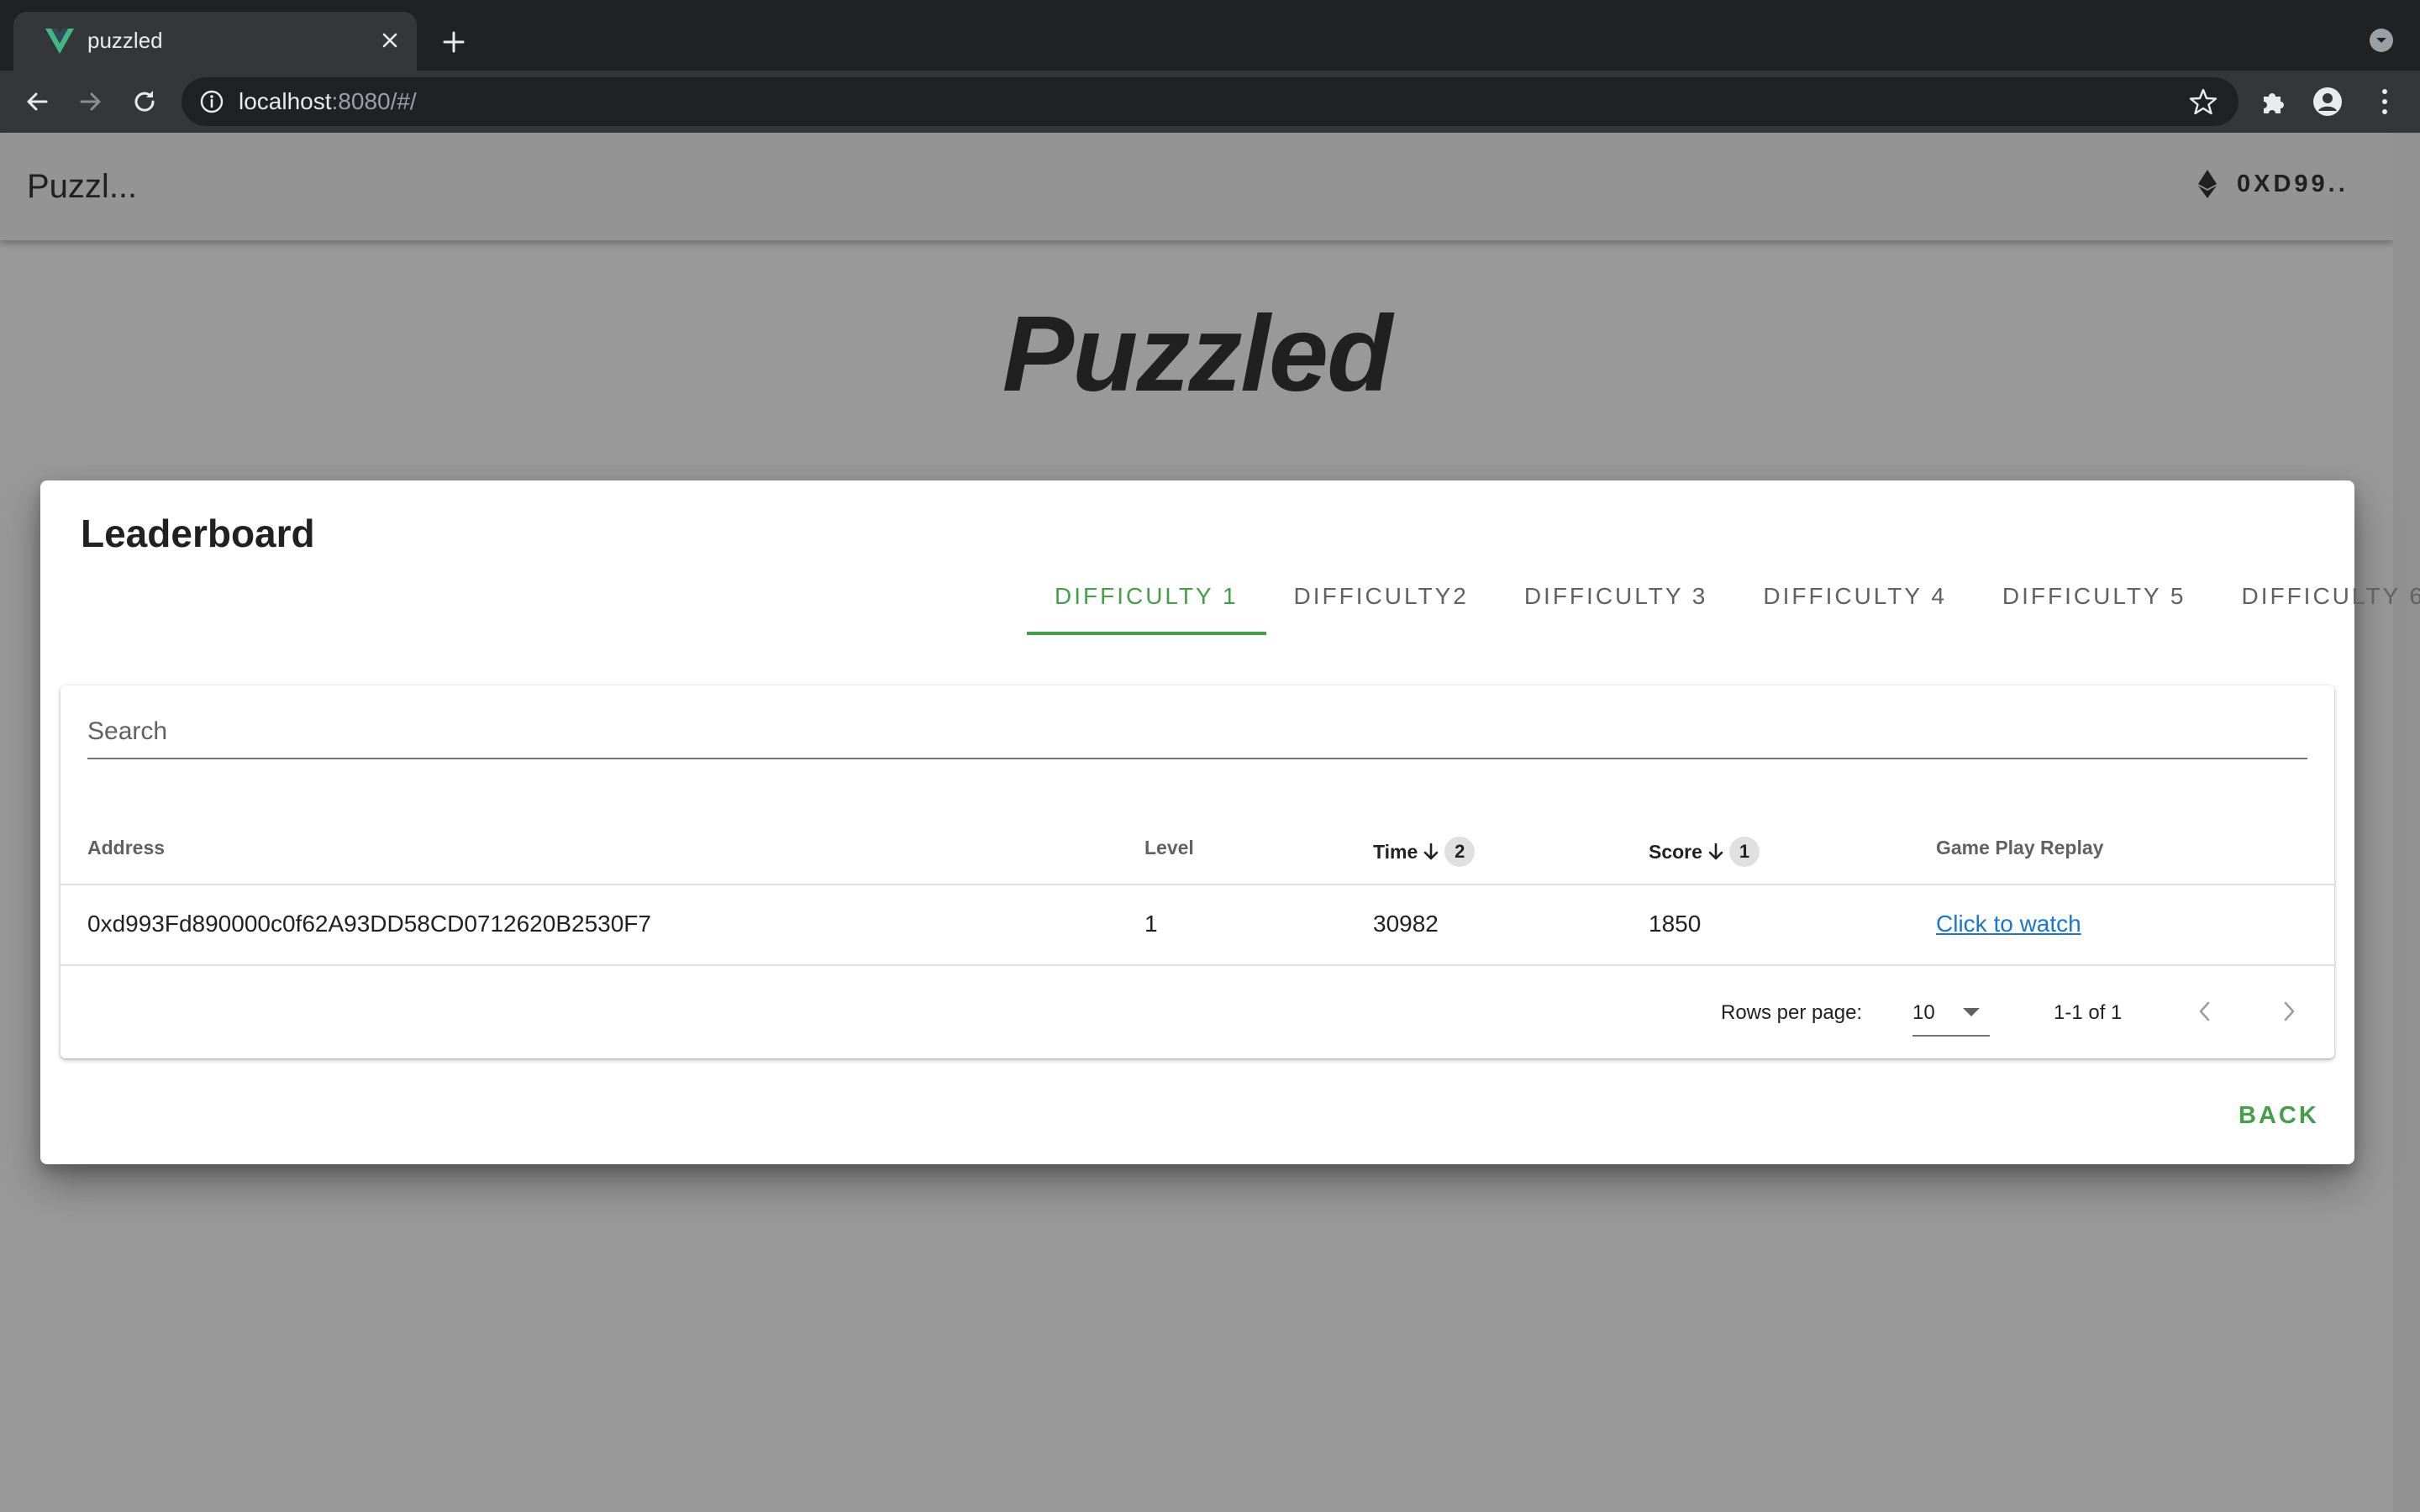 Image resolution: width=2420 pixels, height=1512 pixels. What do you see at coordinates (1151, 924) in the screenshot?
I see `cell-level: 1` at bounding box center [1151, 924].